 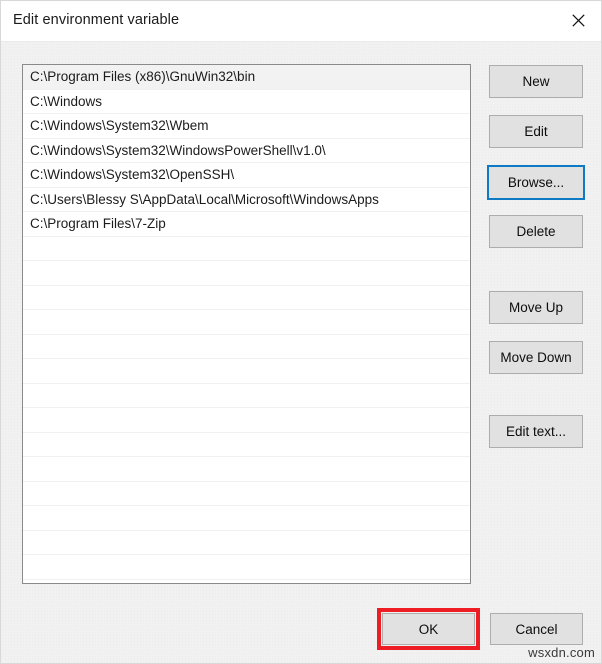 I want to click on list-item: C:\Program Files\7-Zip, so click(x=246, y=224).